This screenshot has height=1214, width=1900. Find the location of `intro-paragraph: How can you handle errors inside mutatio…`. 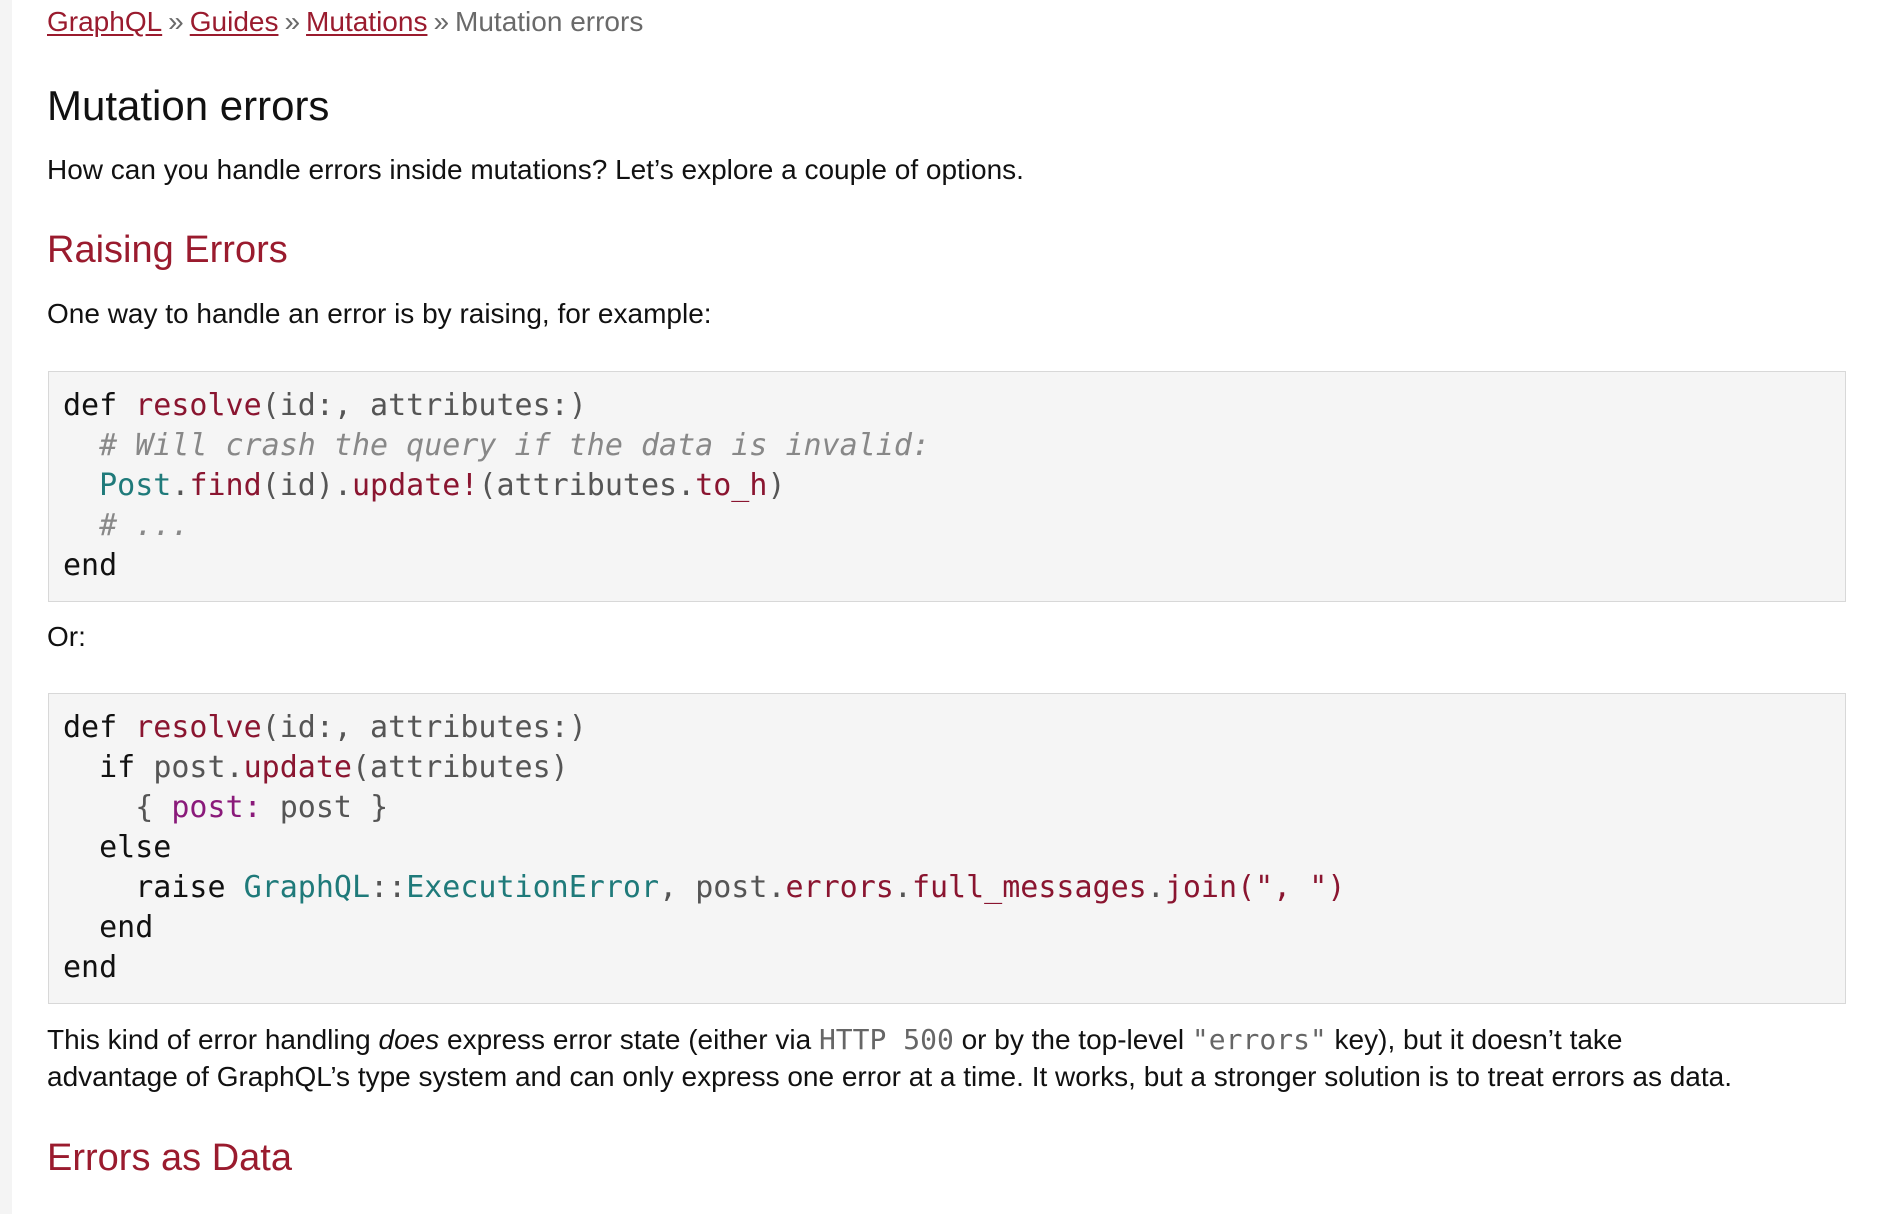

intro-paragraph: How can you handle errors inside mutatio… is located at coordinates (535, 169).